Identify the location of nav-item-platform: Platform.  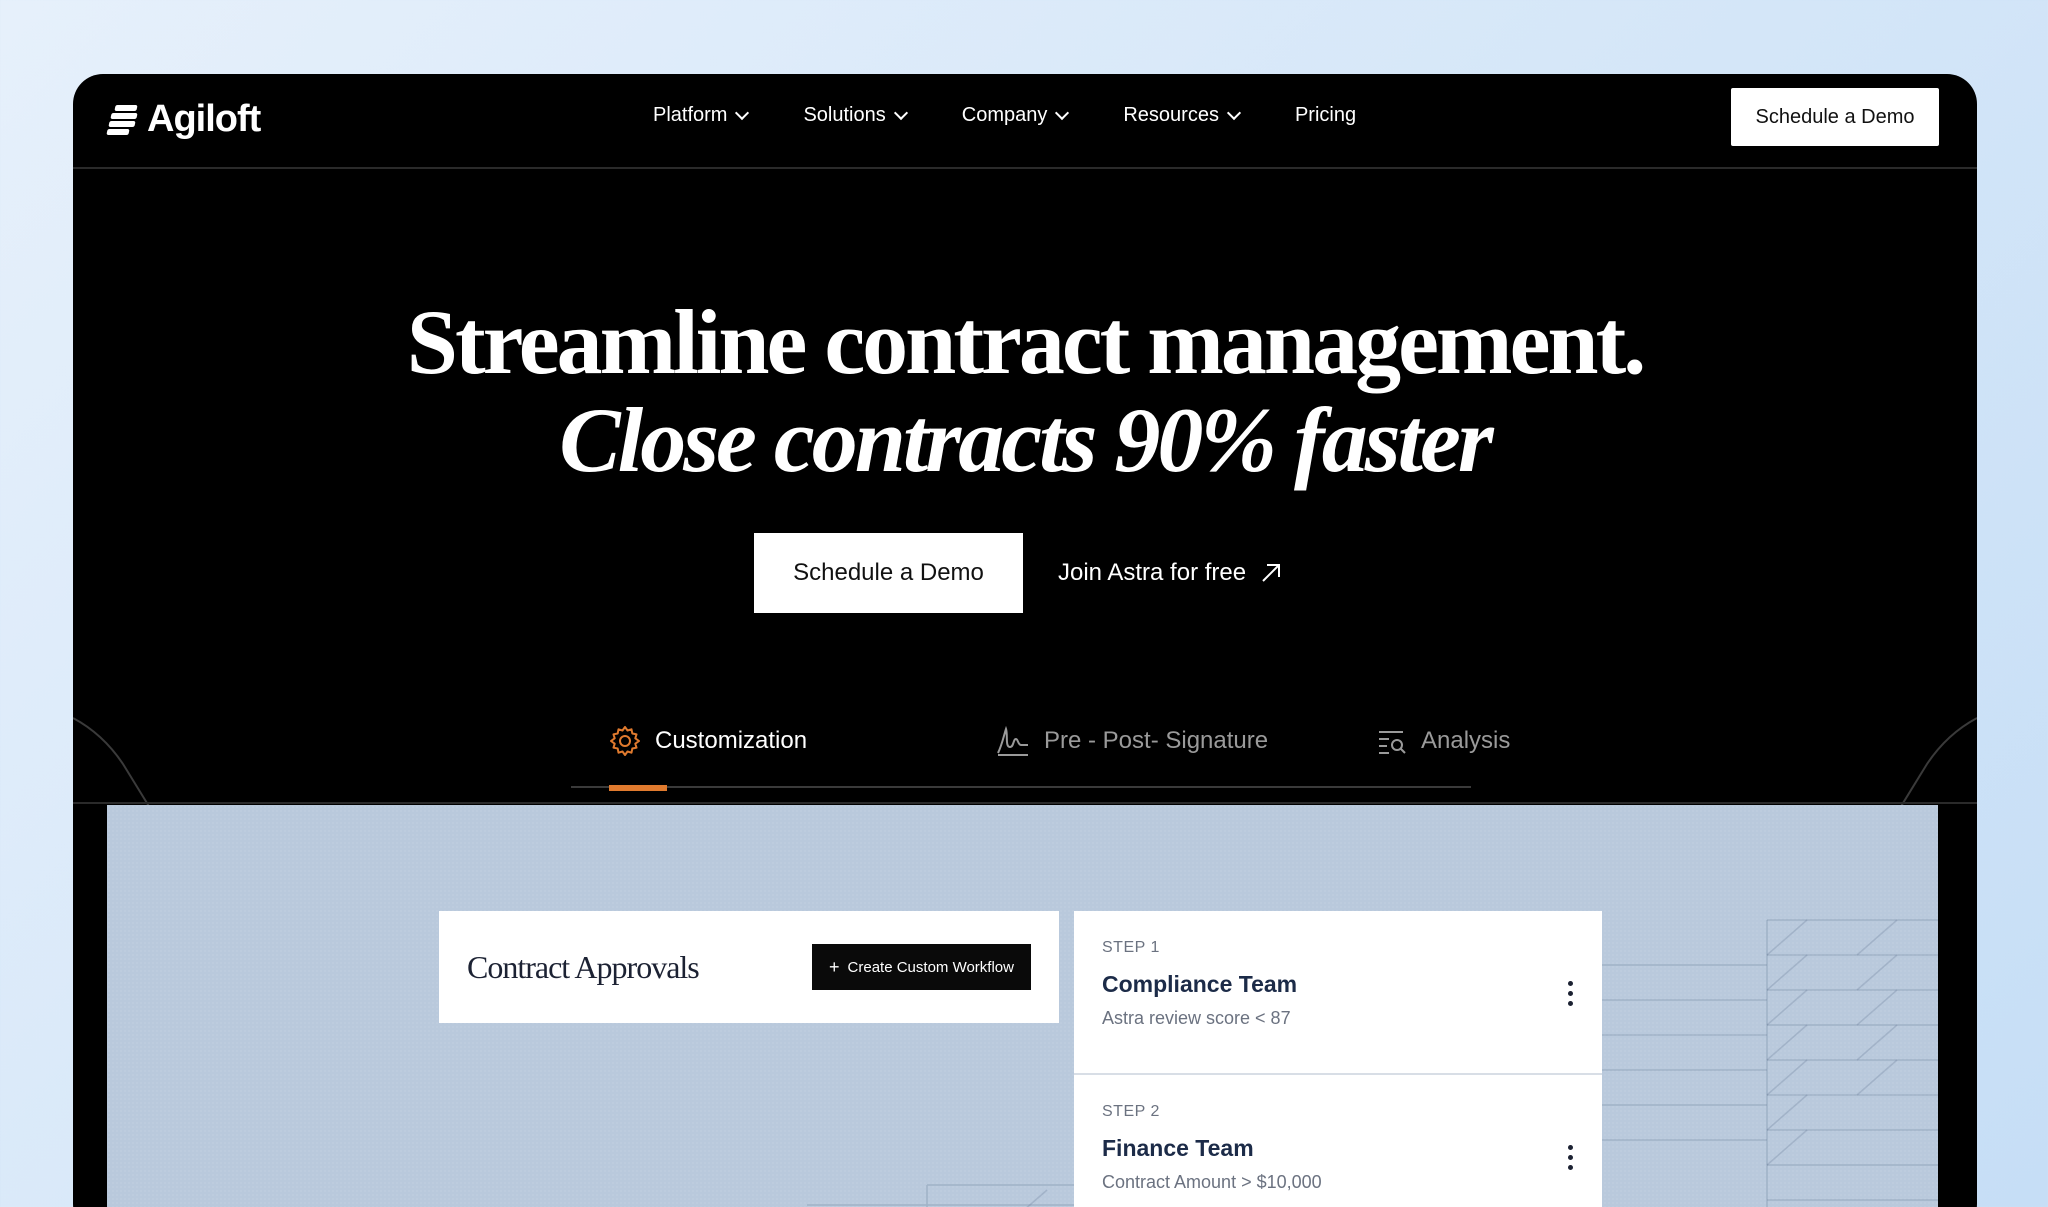
(701, 115).